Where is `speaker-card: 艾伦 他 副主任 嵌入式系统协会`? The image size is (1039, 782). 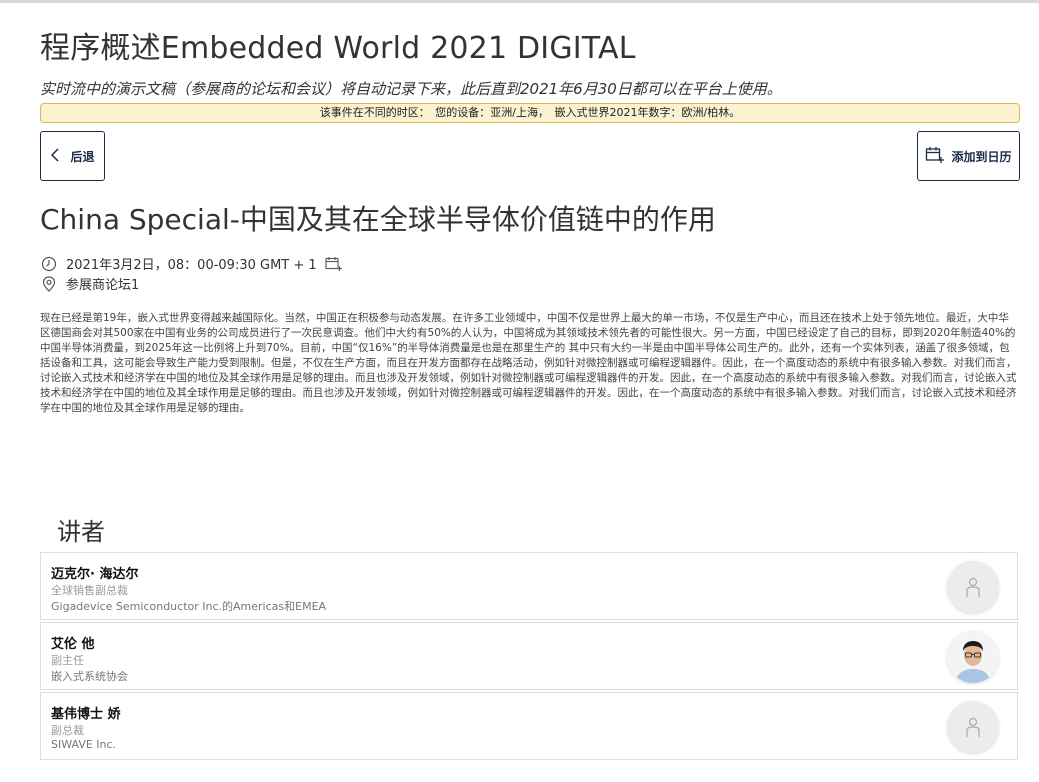
speaker-card: 艾伦 他 副主任 嵌入式系统协会 is located at coordinates (529, 656).